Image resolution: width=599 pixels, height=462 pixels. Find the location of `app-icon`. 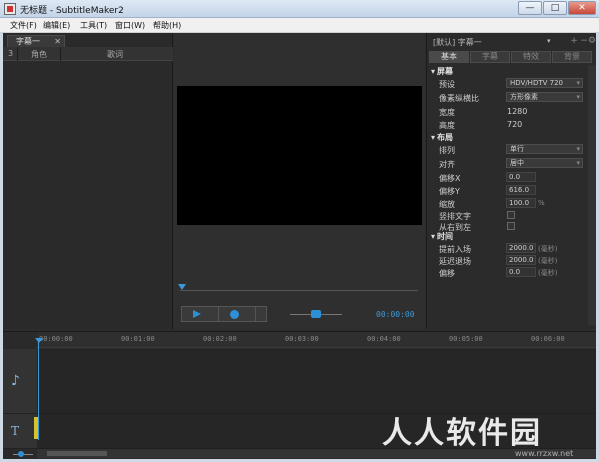

app-icon is located at coordinates (10, 9).